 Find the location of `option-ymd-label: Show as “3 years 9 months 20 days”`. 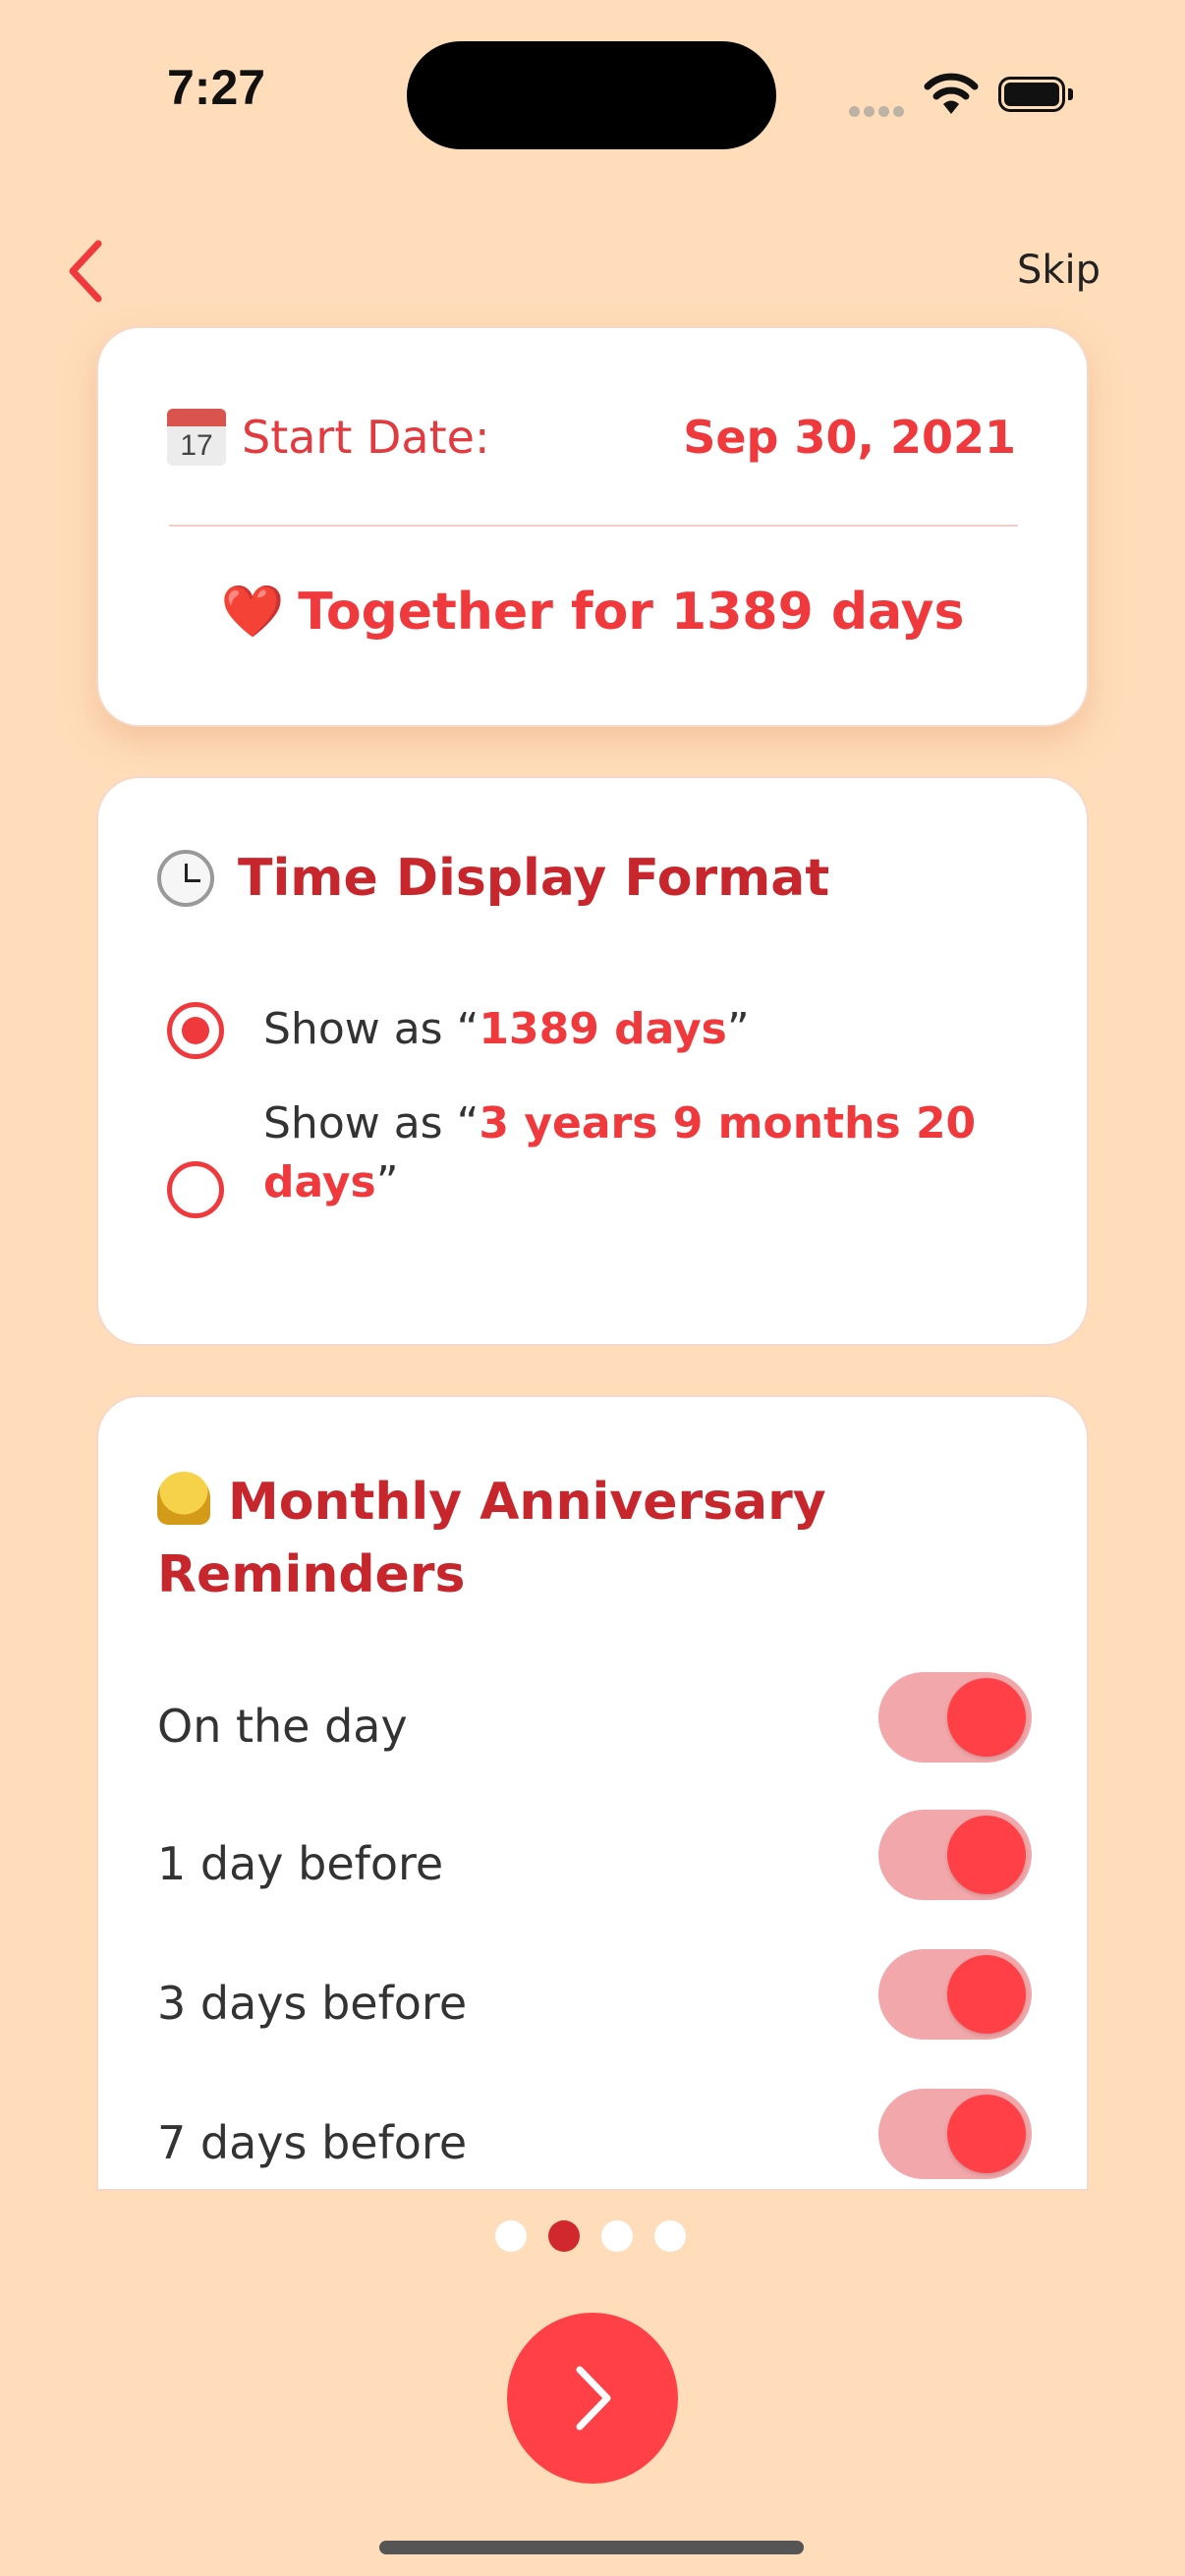

option-ymd-label: Show as “3 years 9 months 20 days” is located at coordinates (637, 1153).